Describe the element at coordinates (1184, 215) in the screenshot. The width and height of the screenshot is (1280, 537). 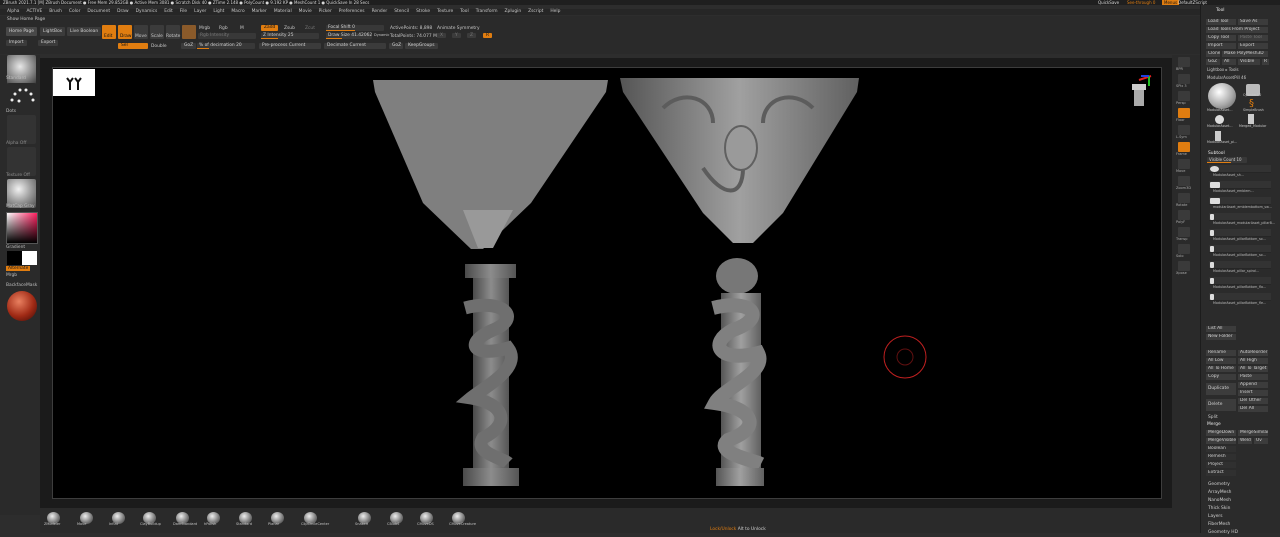
I see `shelf-button-polyf` at that location.